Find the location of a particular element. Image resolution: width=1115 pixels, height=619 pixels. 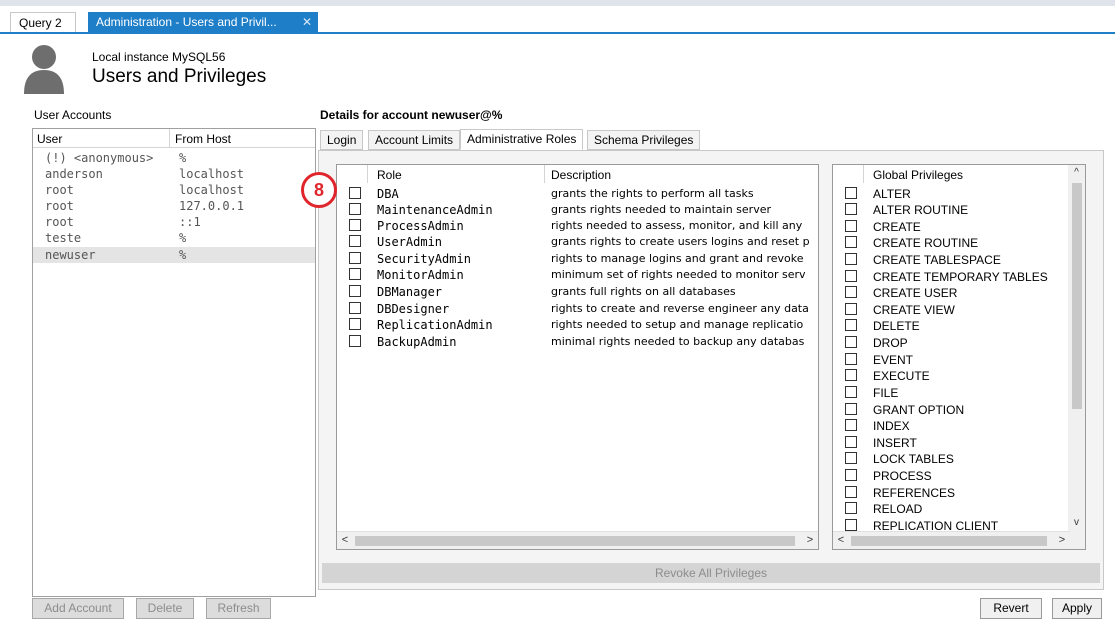

privilege-row: INDEX is located at coordinates (948, 426).